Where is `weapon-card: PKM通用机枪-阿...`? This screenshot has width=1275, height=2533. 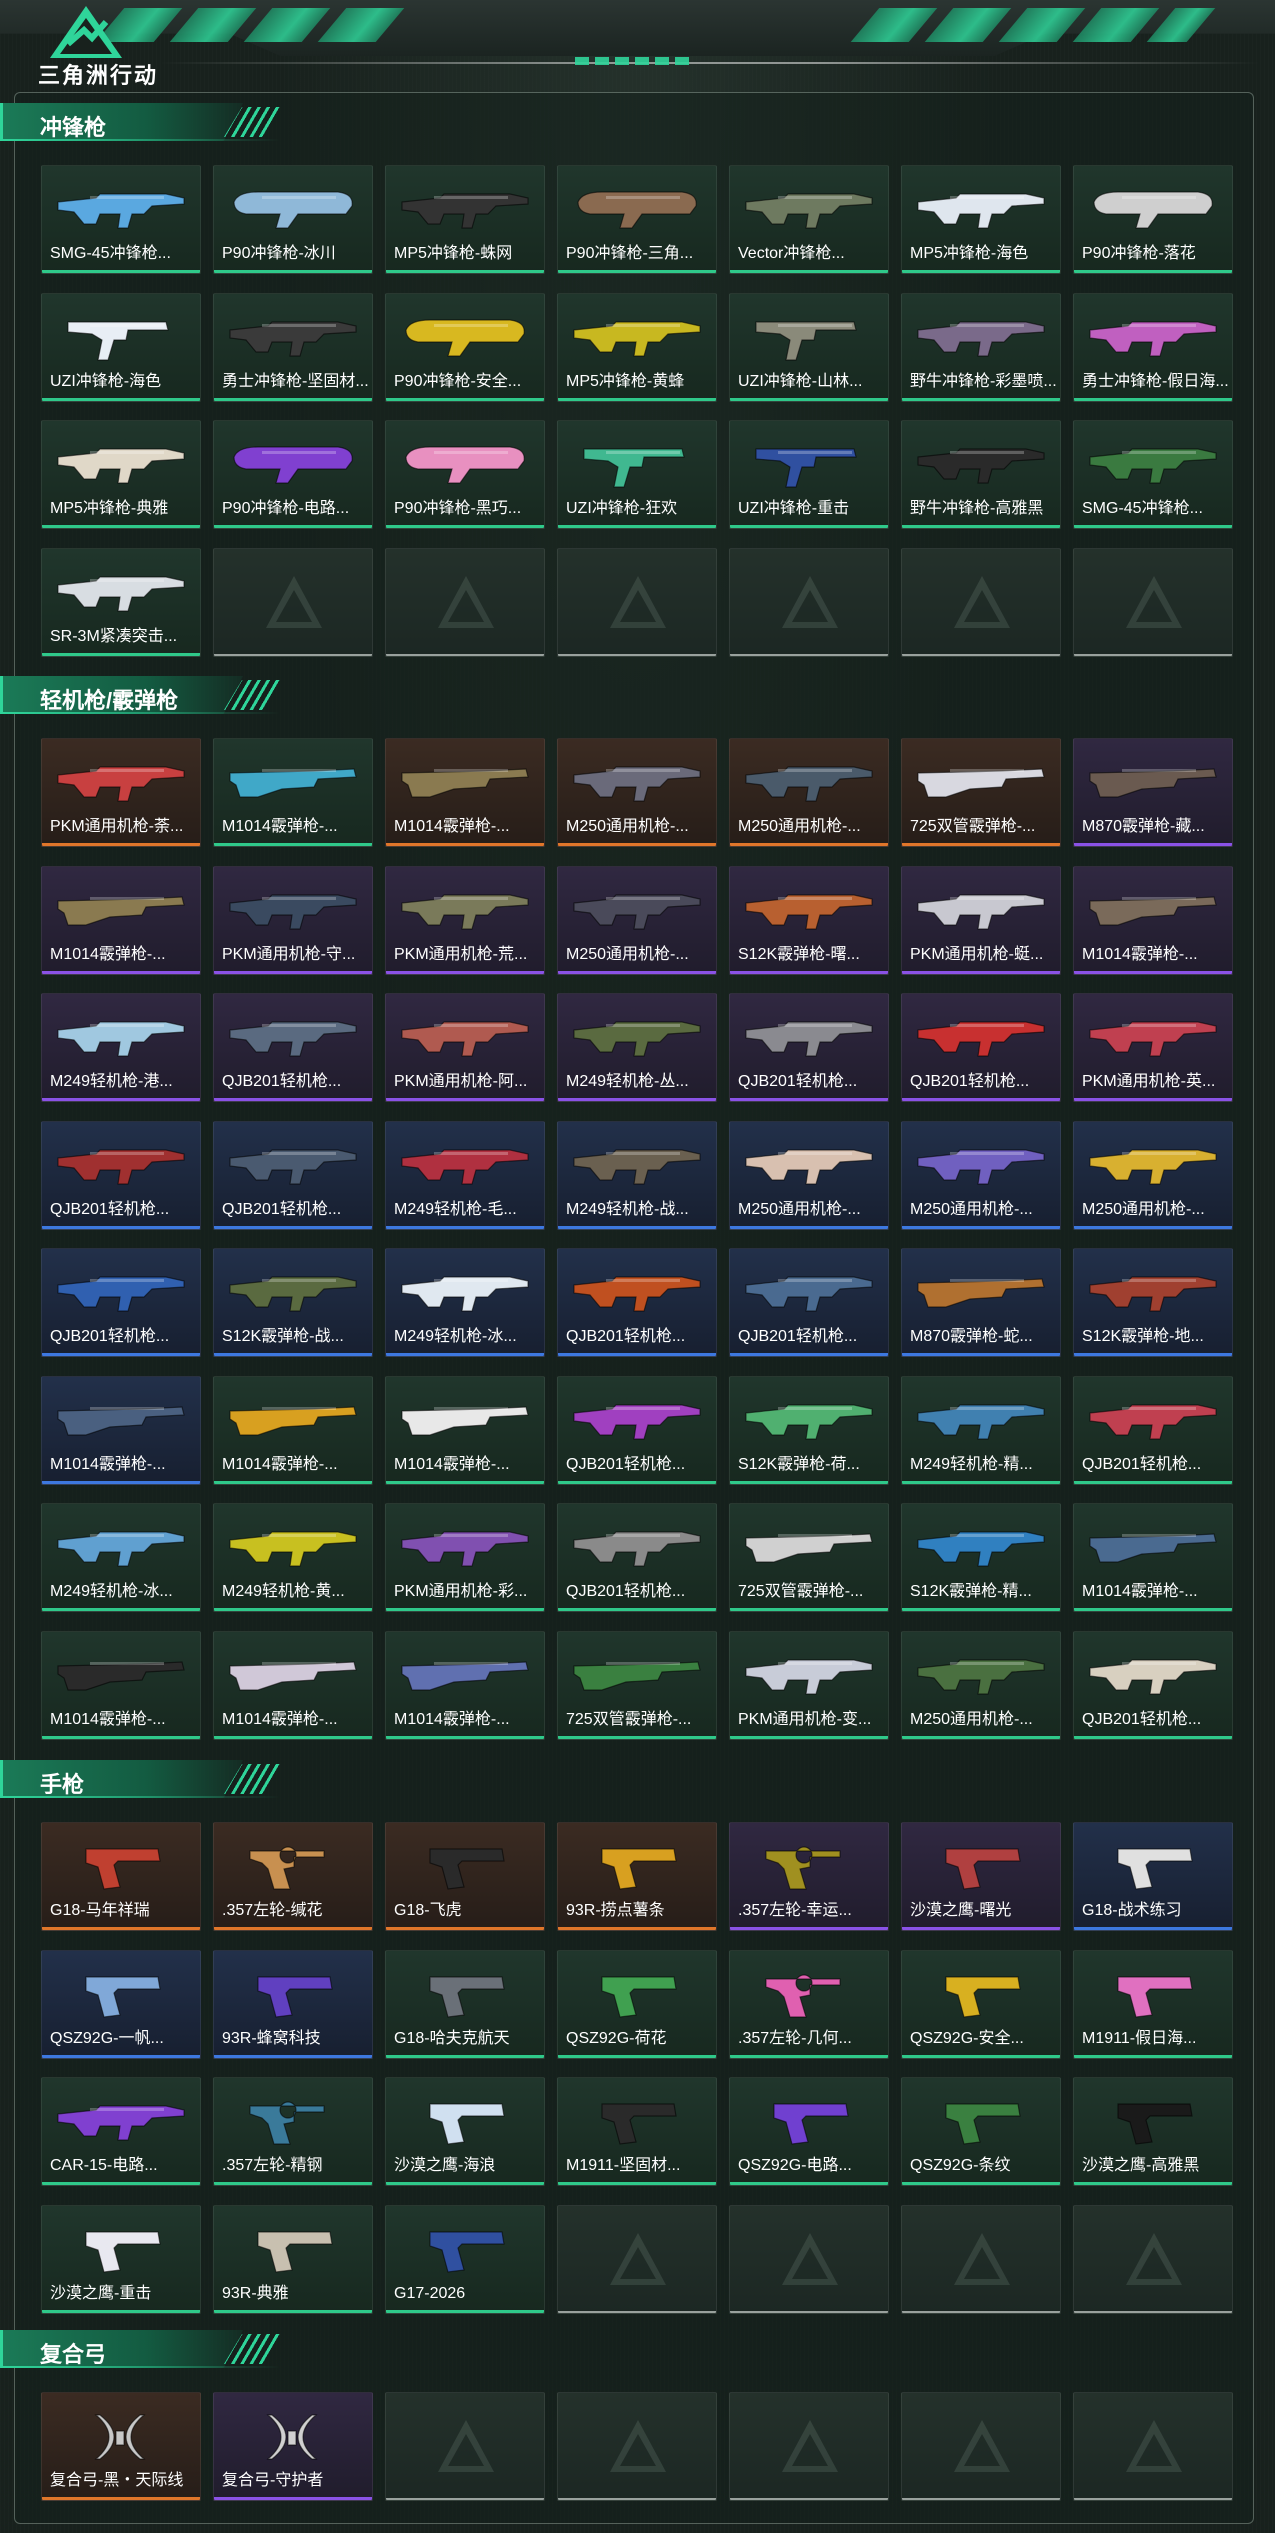 weapon-card: PKM通用机枪-阿... is located at coordinates (465, 1047).